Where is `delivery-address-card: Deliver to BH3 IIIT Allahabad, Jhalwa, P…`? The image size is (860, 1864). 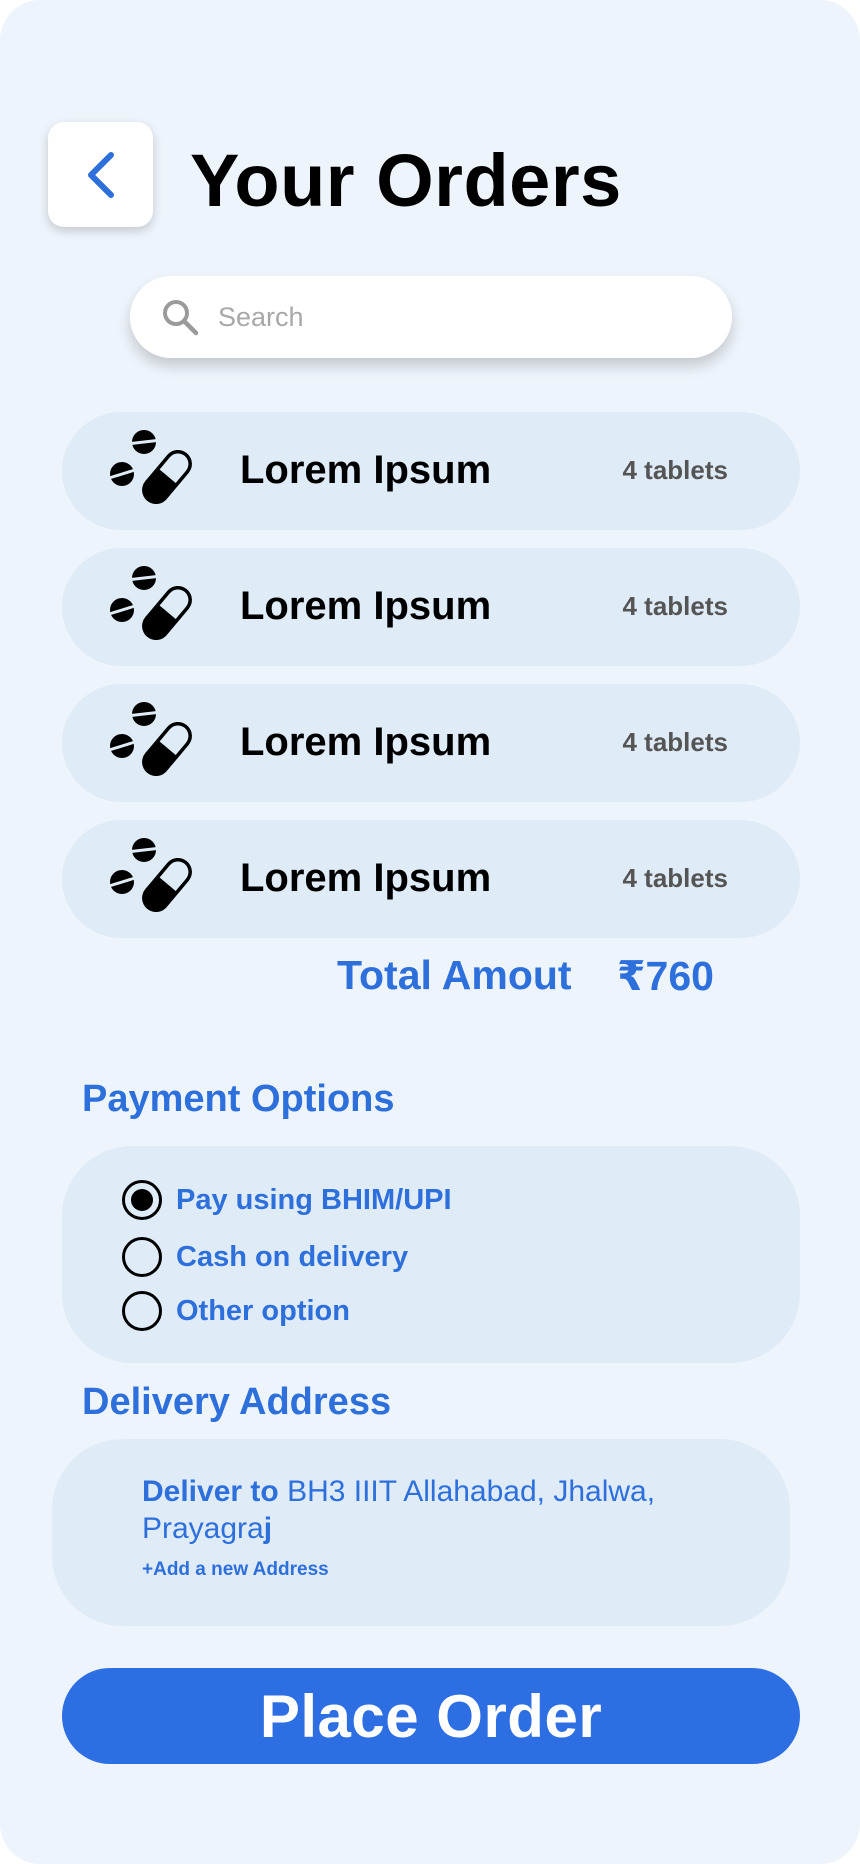 delivery-address-card: Deliver to BH3 IIIT Allahabad, Jhalwa, P… is located at coordinates (421, 1532).